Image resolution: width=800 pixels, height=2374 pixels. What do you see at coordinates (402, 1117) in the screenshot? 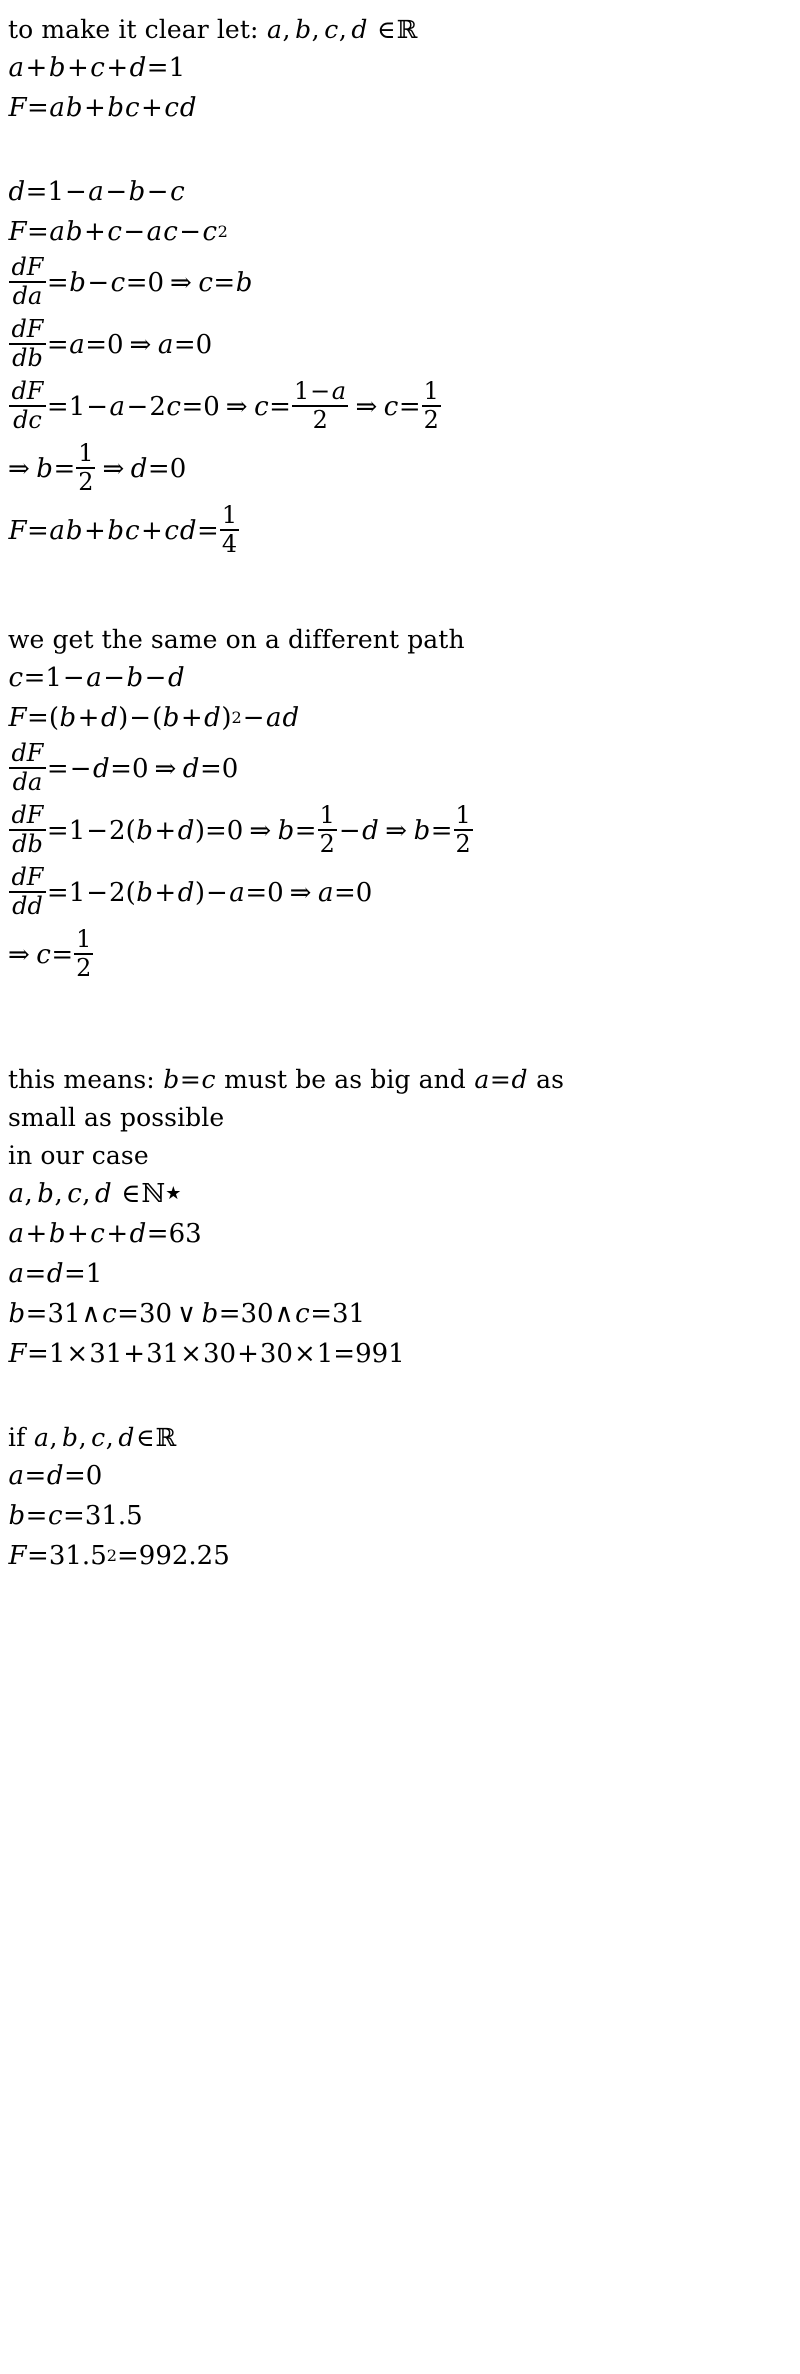
I see `line-small-as-possible: small as possible` at bounding box center [402, 1117].